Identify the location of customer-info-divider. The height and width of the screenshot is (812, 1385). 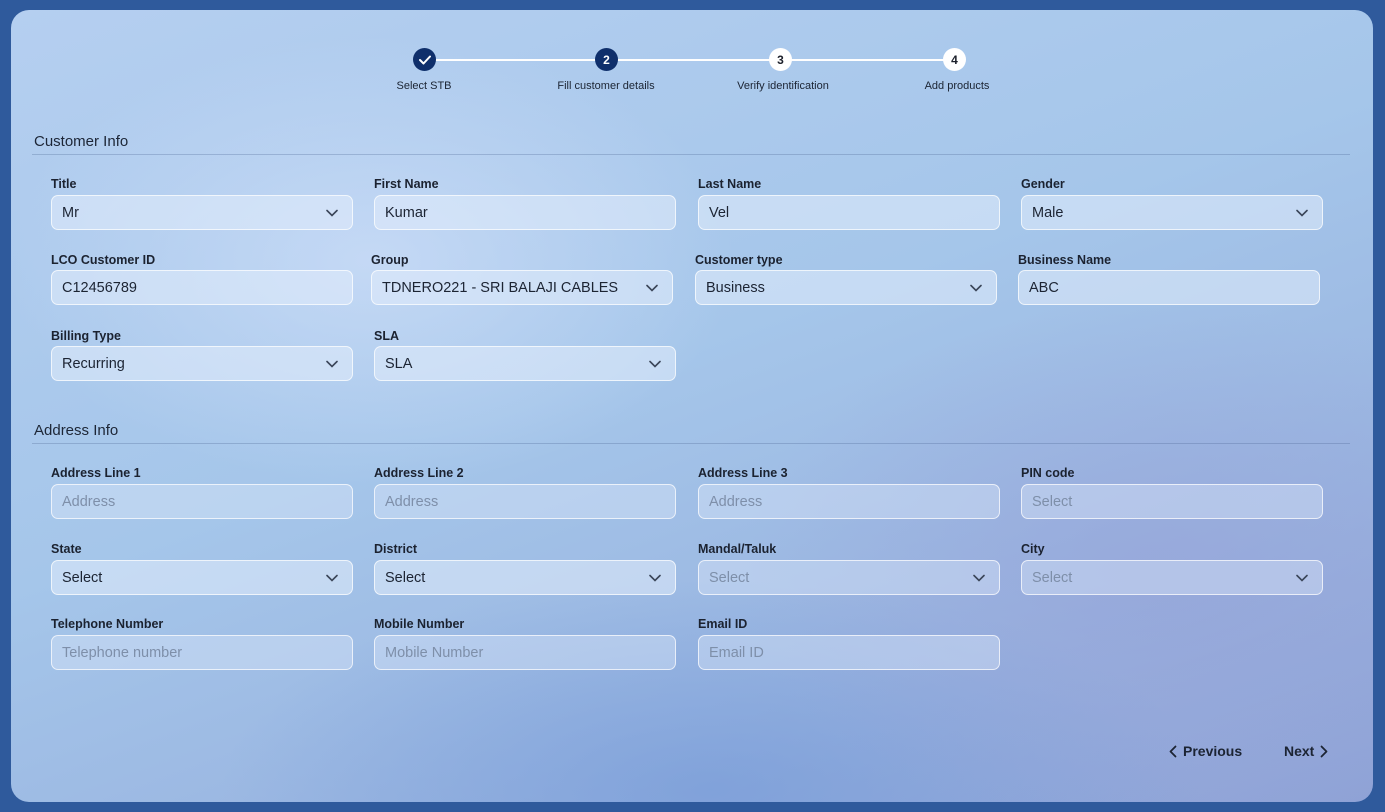
(691, 154).